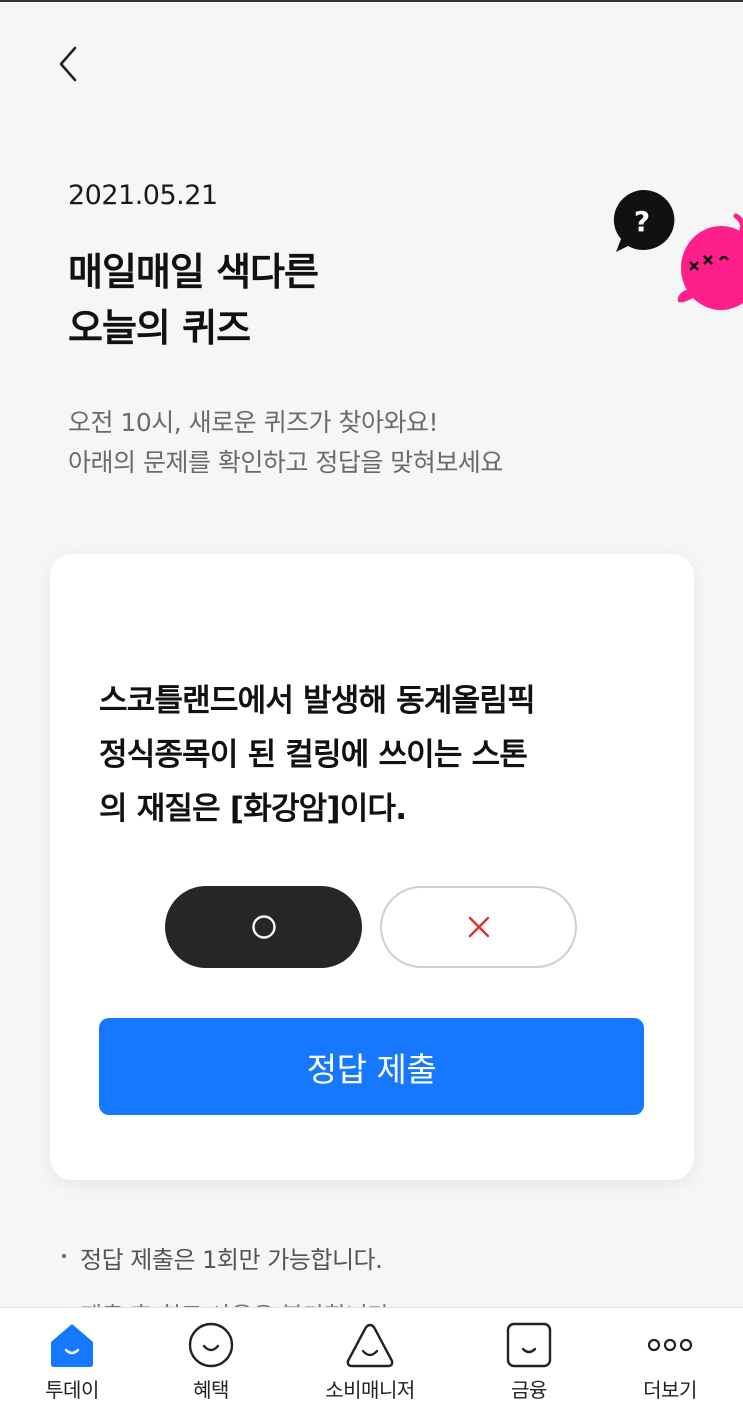  What do you see at coordinates (529, 1345) in the screenshot?
I see `square-smile-icon` at bounding box center [529, 1345].